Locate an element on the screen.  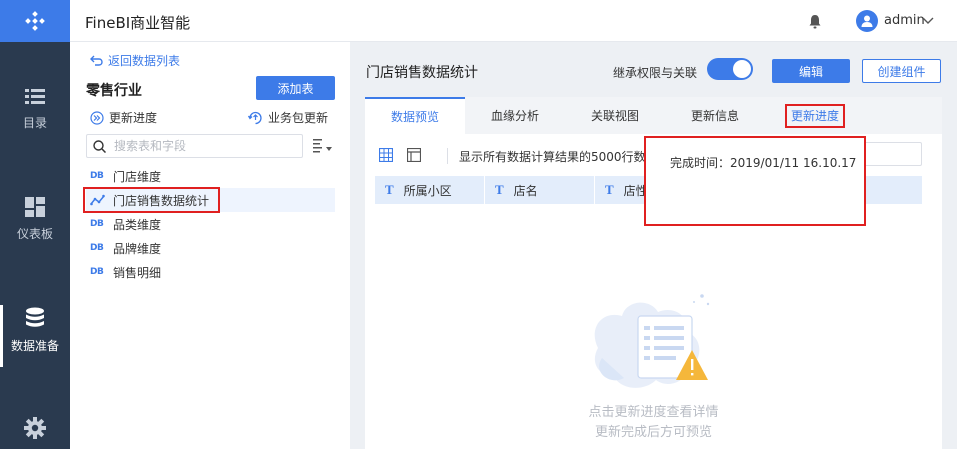
table-list: DB 门店维度 门店销售数据统计 DB 品类维度 DB 品牌维度 DB 销售明细 is located at coordinates (210, 224).